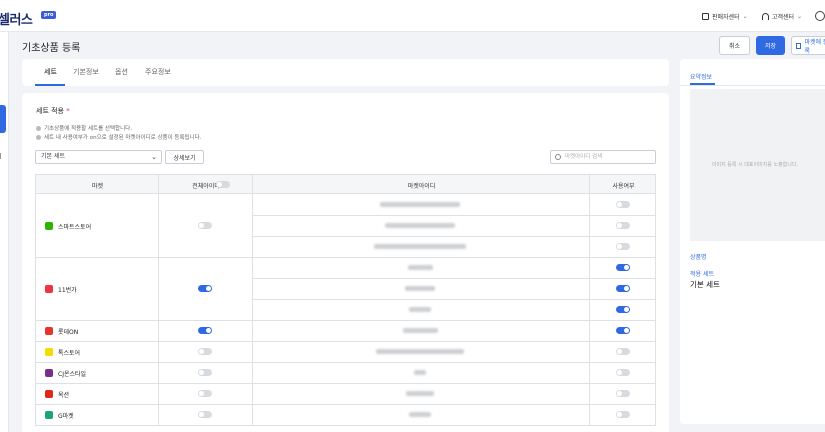 The width and height of the screenshot is (825, 432). Describe the element at coordinates (799, 45) in the screenshot. I see `external-link-icon` at that location.